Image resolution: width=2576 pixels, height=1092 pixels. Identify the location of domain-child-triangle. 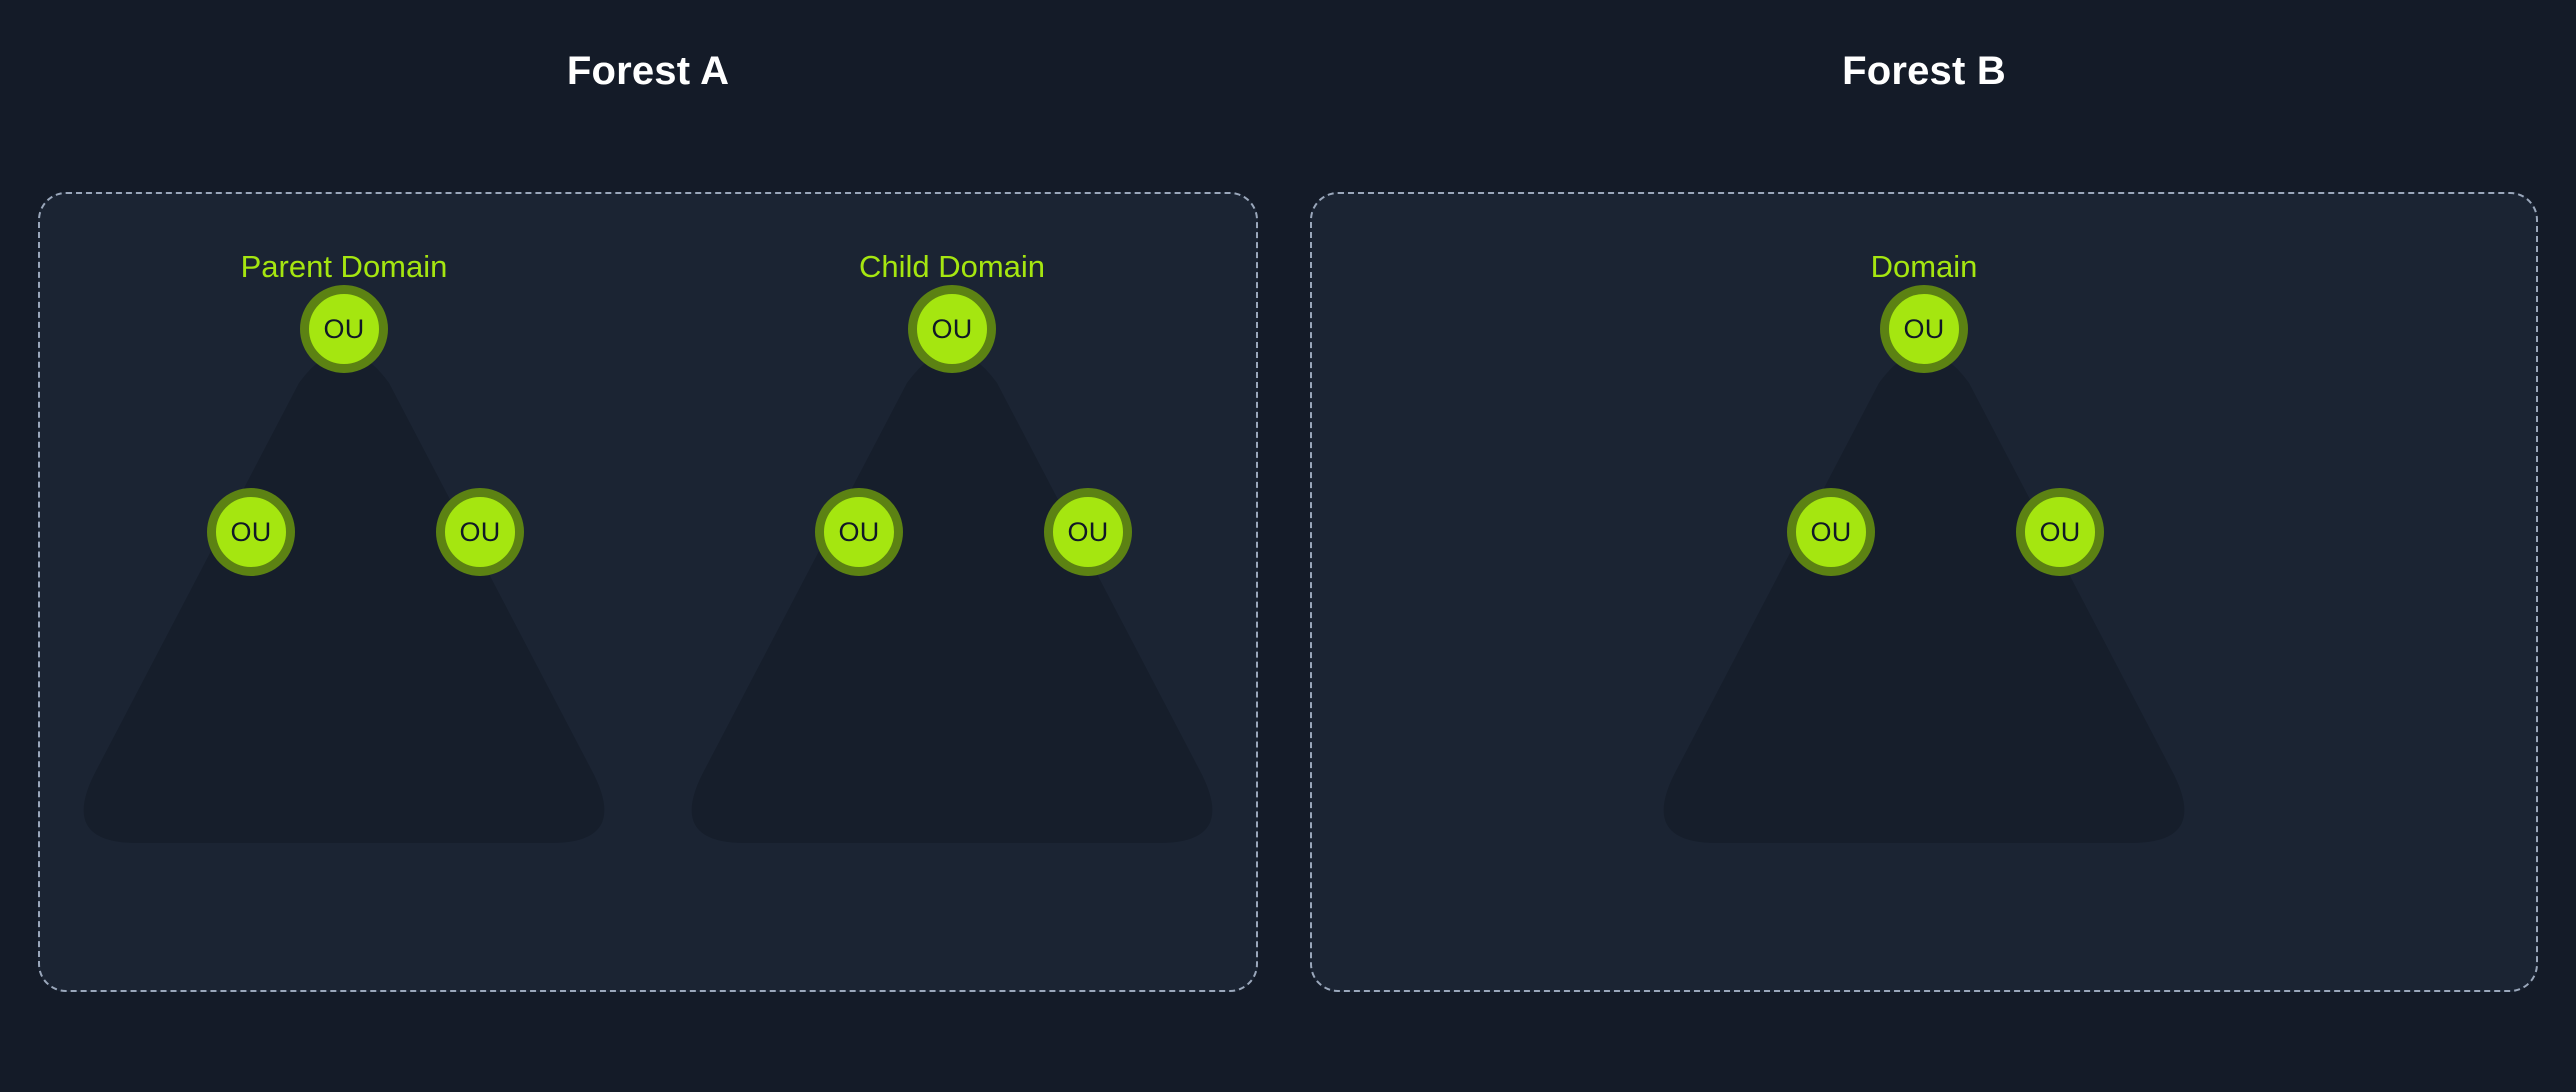
(952, 608).